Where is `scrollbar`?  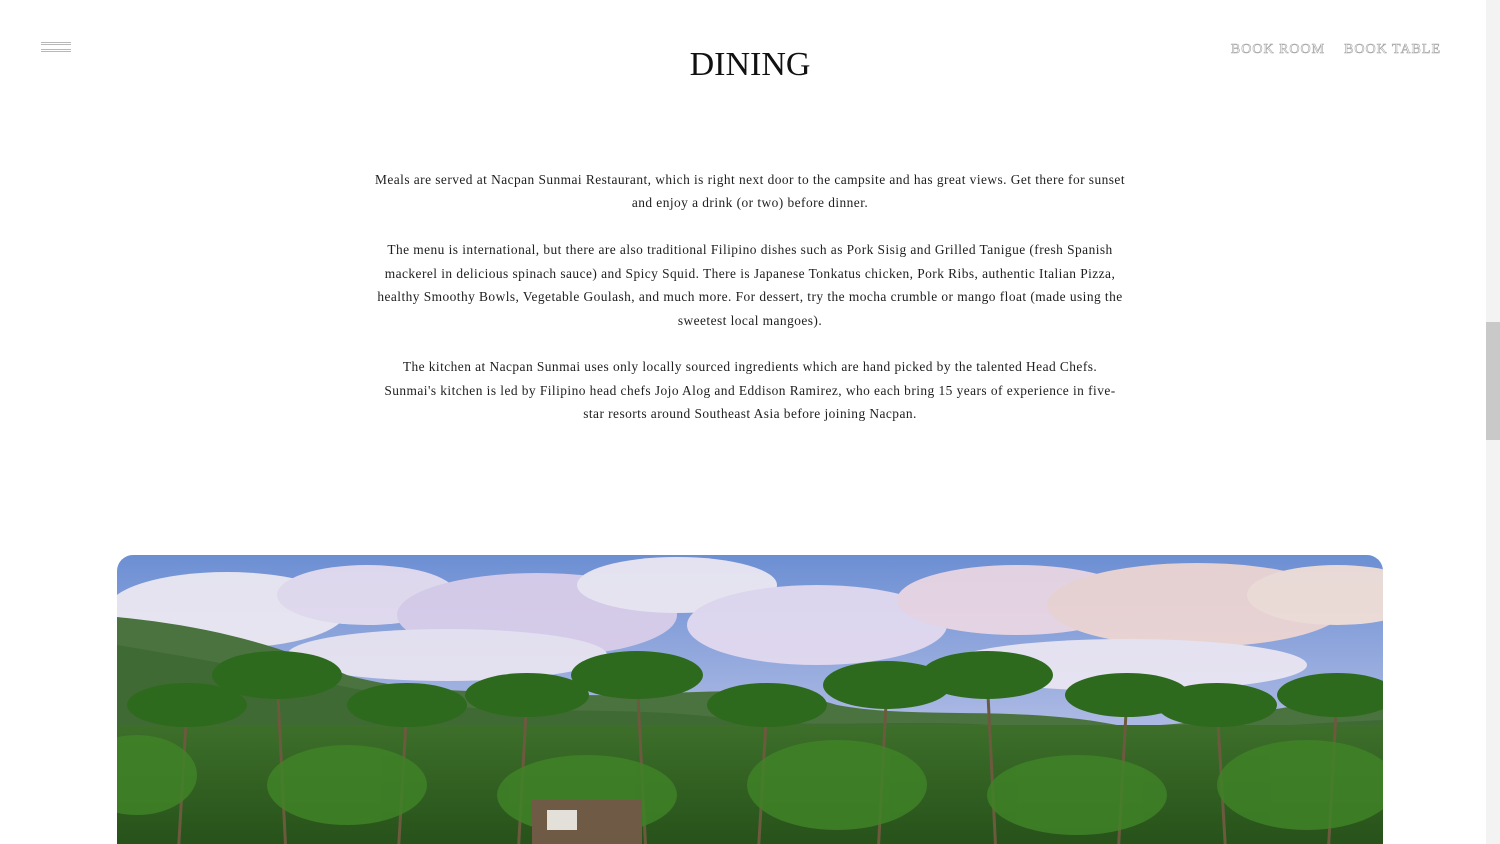
scrollbar is located at coordinates (1493, 422).